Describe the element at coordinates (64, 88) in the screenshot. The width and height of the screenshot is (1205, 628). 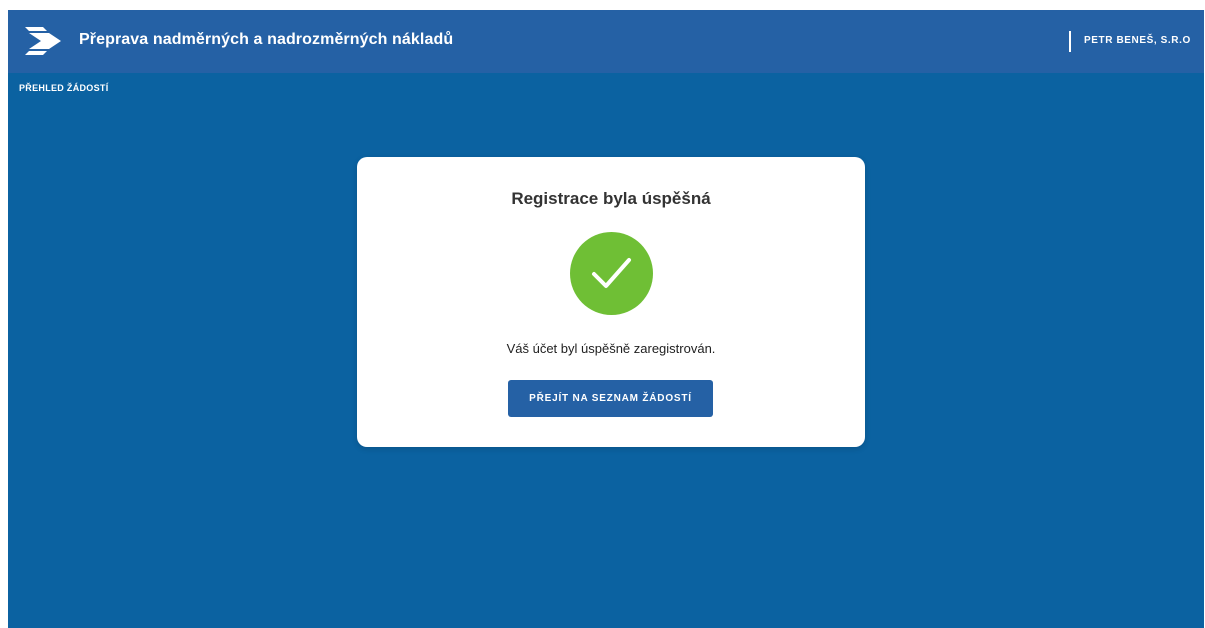
I see `nav-link-overview: PŘEHLED ŽÁDOSTÍ` at that location.